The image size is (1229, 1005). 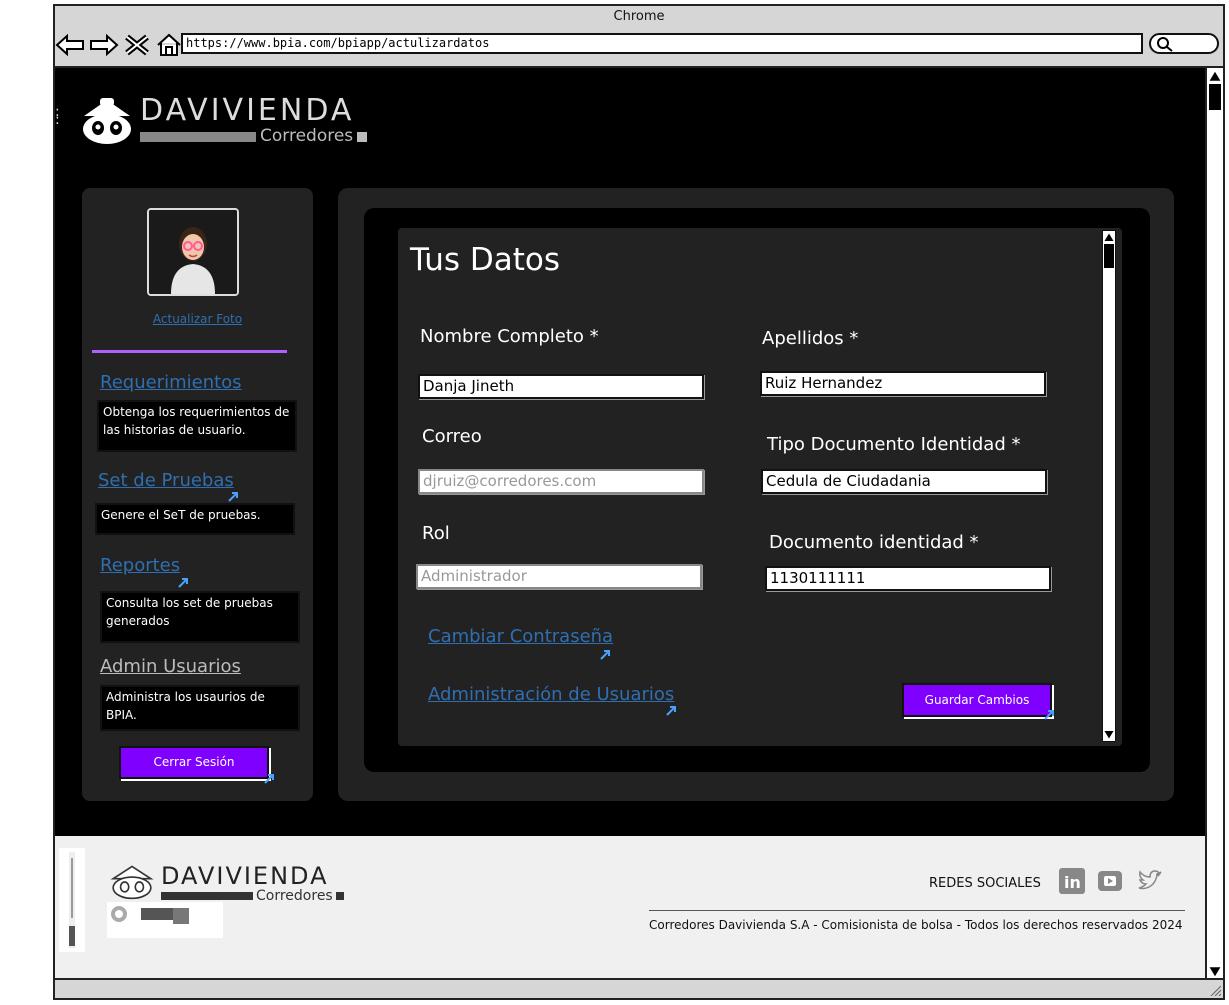 What do you see at coordinates (193, 252) in the screenshot?
I see `avatar` at bounding box center [193, 252].